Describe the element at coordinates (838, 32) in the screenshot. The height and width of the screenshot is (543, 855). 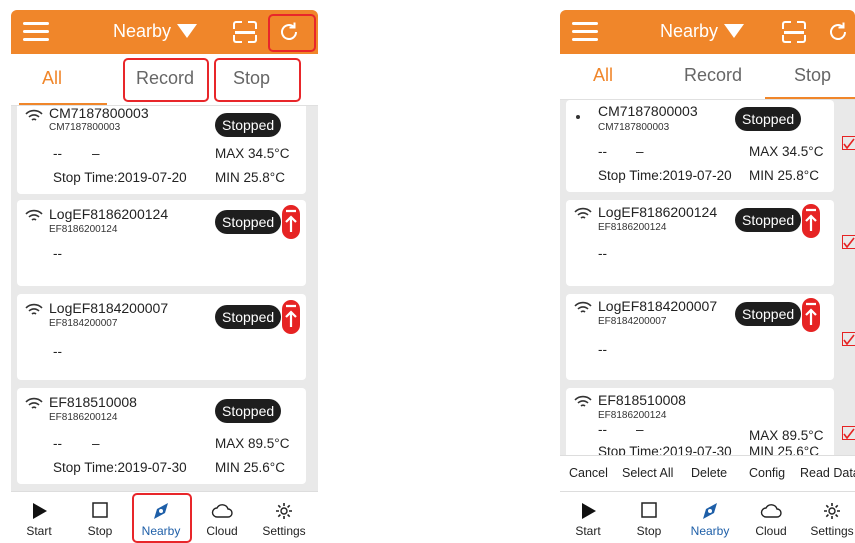
I see `refresh-icon` at that location.